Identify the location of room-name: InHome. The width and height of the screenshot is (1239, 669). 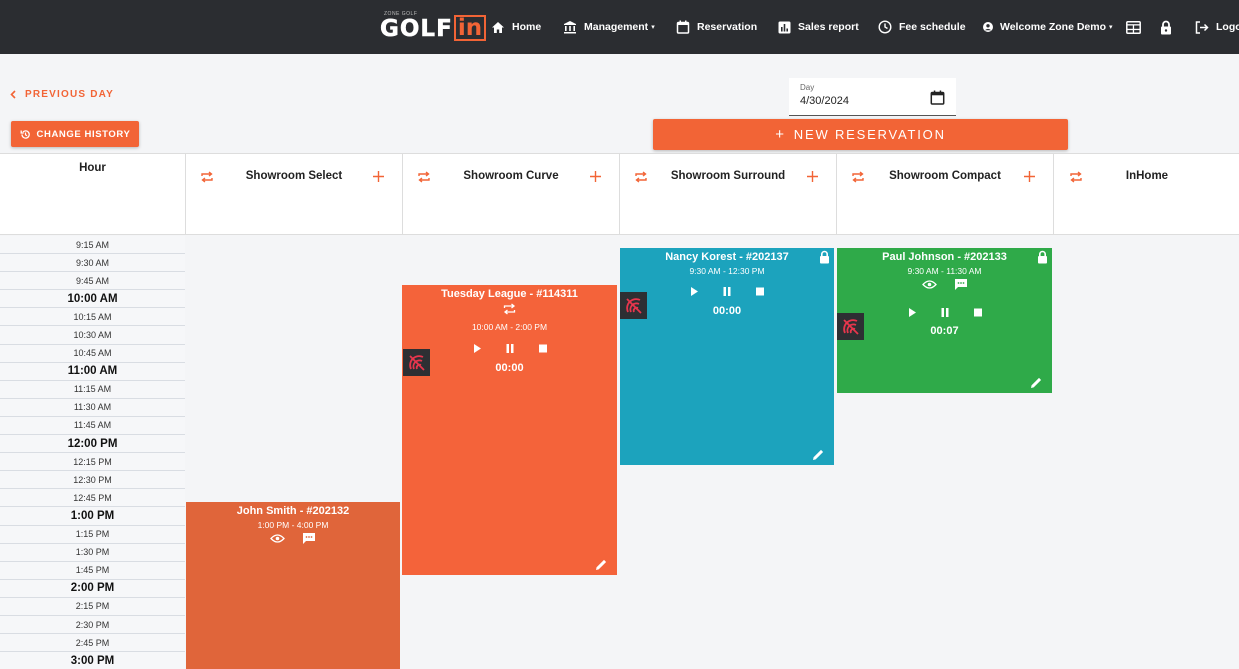
(1147, 176).